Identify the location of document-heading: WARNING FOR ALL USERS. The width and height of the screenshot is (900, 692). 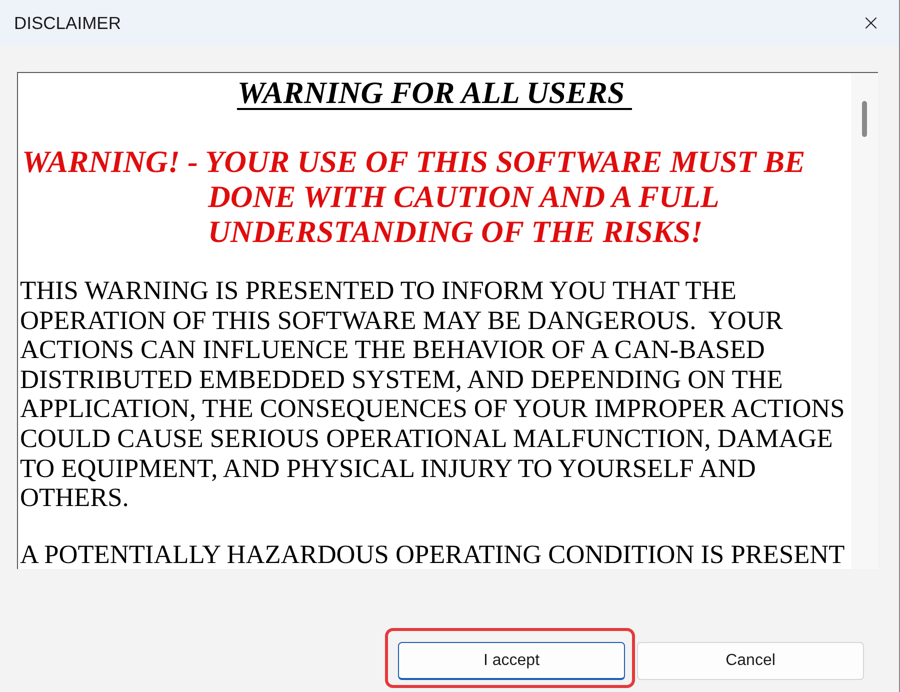
(434, 93).